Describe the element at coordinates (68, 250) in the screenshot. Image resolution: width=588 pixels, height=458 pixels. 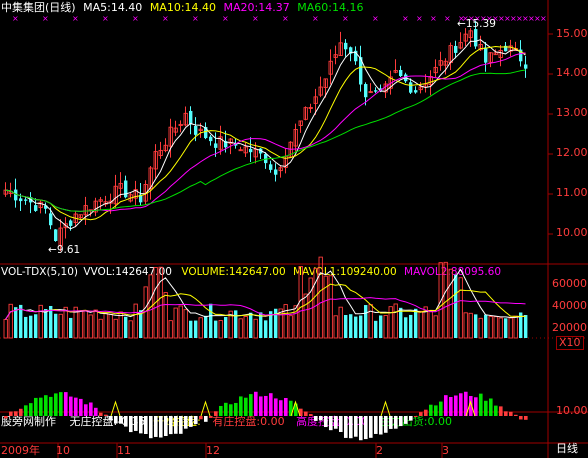
I see `low-value: 9.61` at that location.